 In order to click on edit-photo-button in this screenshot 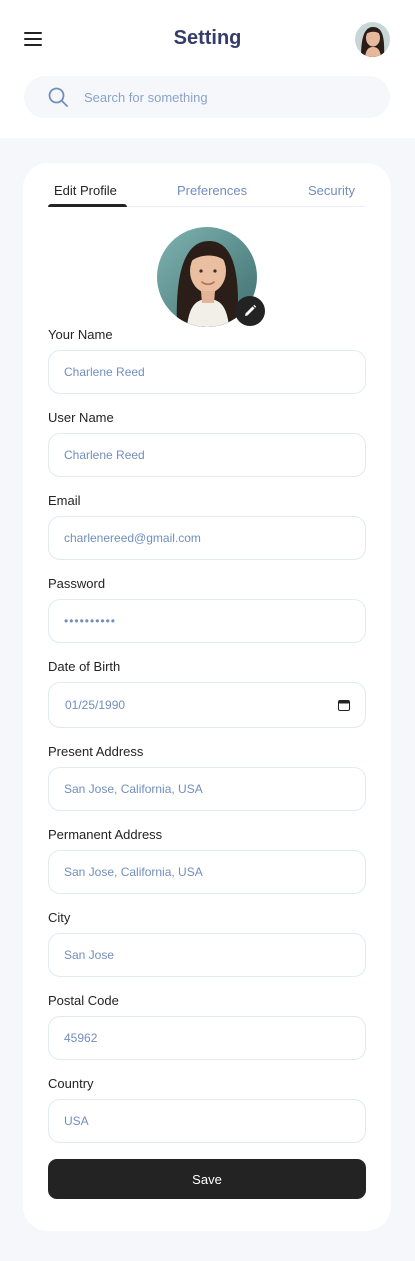, I will do `click(250, 311)`.